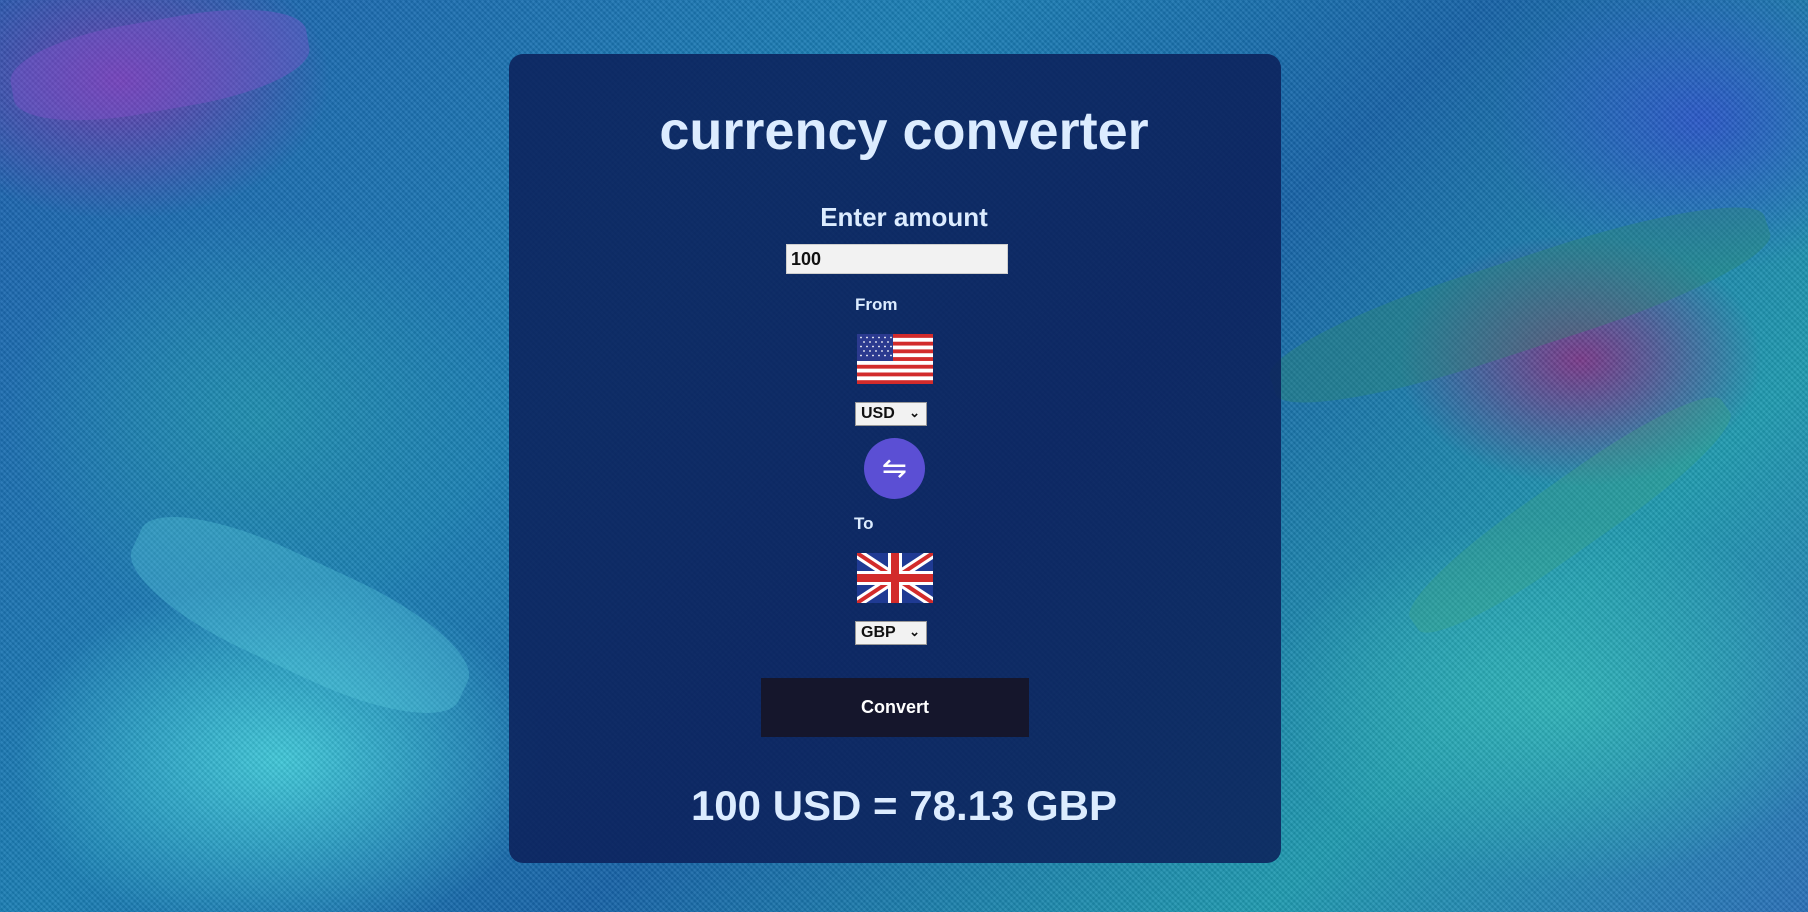 The image size is (1808, 912). I want to click on page-title: currency converter, so click(904, 131).